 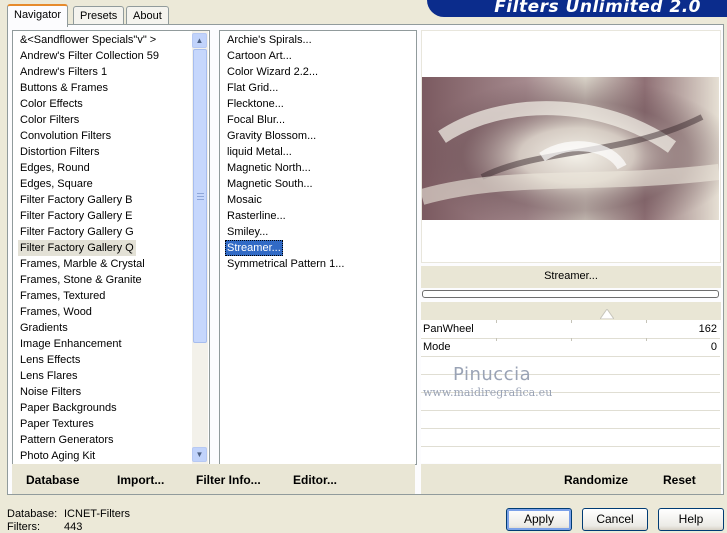 I want to click on right-toolbar: Randomize Reset, so click(x=571, y=479).